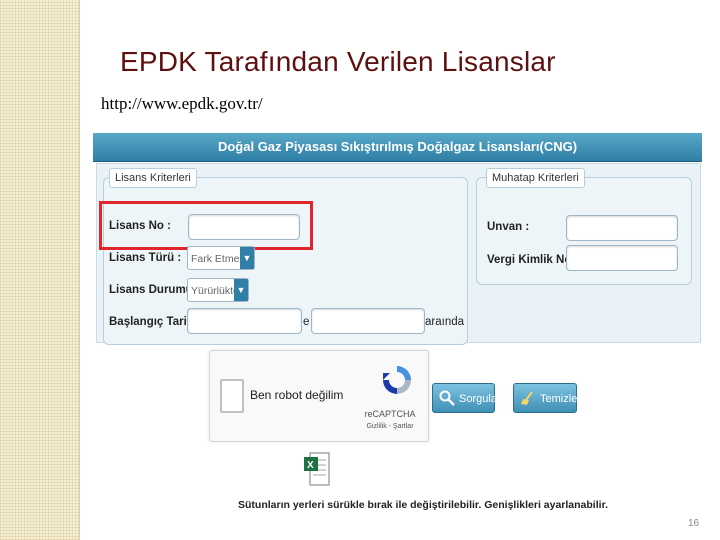  What do you see at coordinates (297, 395) in the screenshot?
I see `recaptcha-label: Ben robot değilim` at bounding box center [297, 395].